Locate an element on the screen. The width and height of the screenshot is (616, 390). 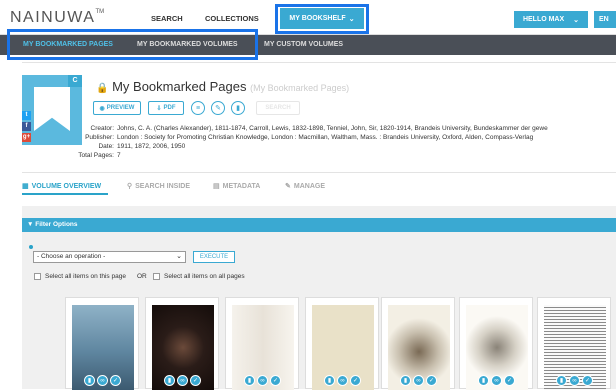
pdf-button: ⇩ PDF is located at coordinates (166, 108).